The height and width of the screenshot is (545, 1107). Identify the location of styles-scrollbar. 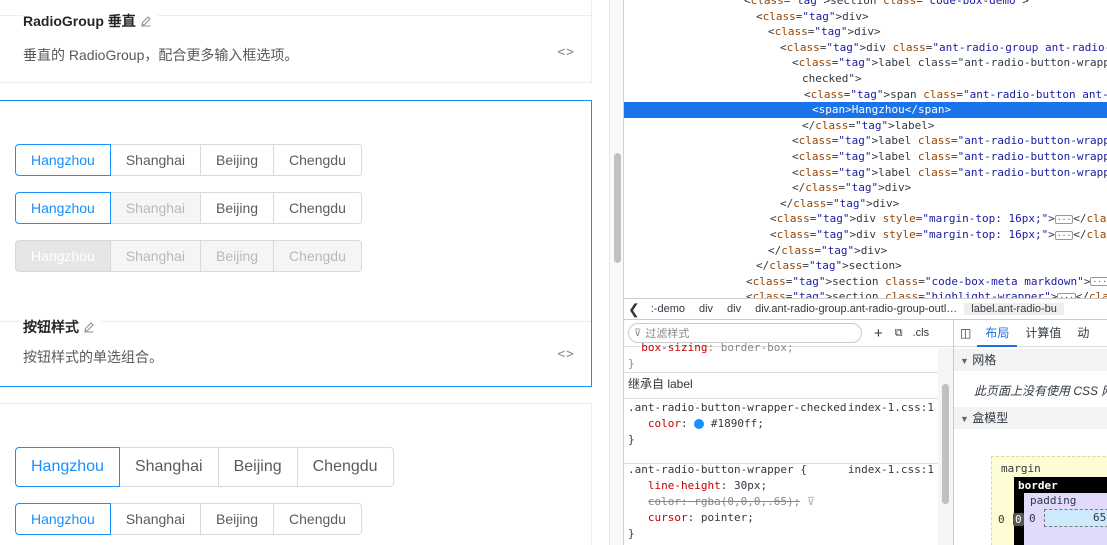
(945, 446).